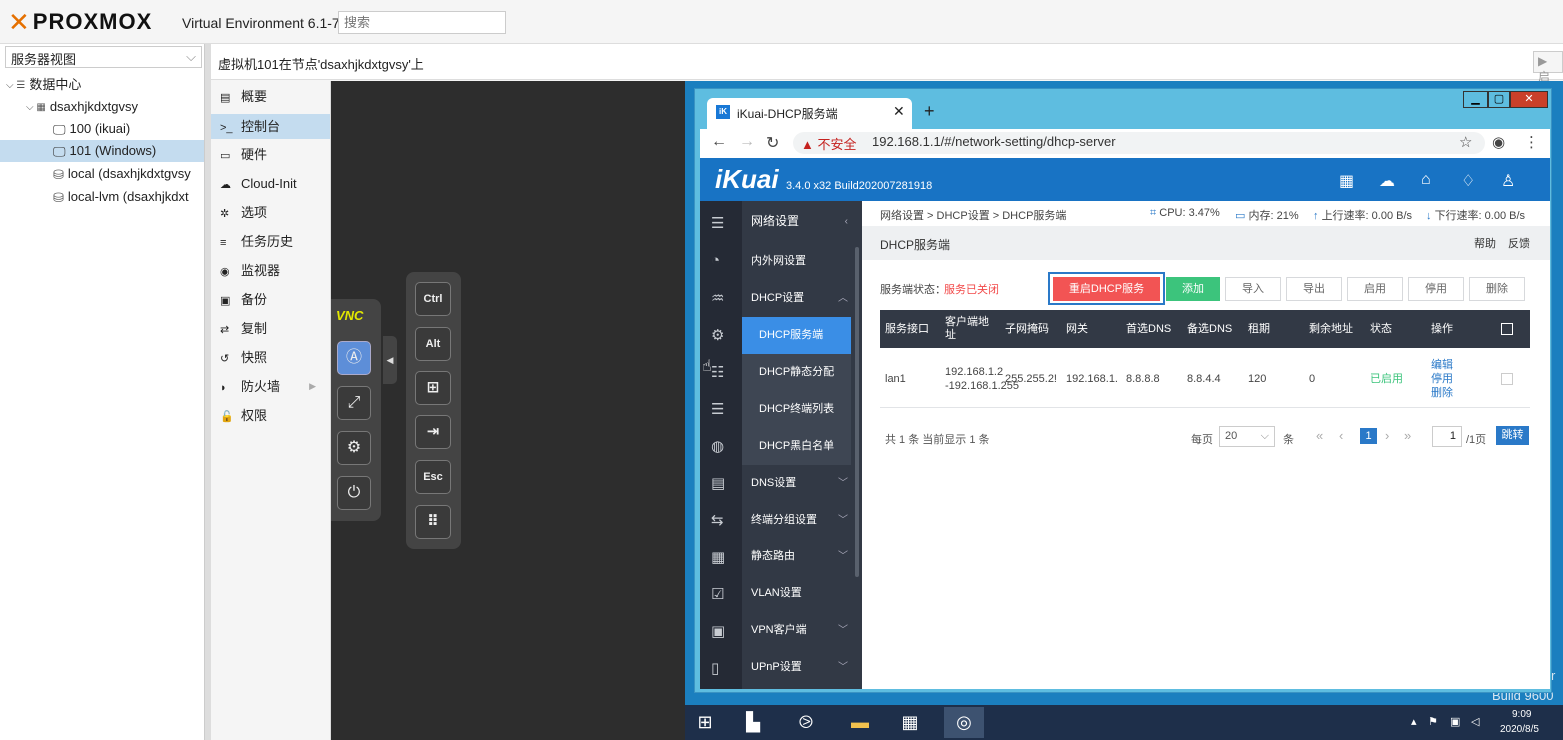 The height and width of the screenshot is (740, 1563). I want to click on nav-backup: ▣ 备份, so click(270, 299).